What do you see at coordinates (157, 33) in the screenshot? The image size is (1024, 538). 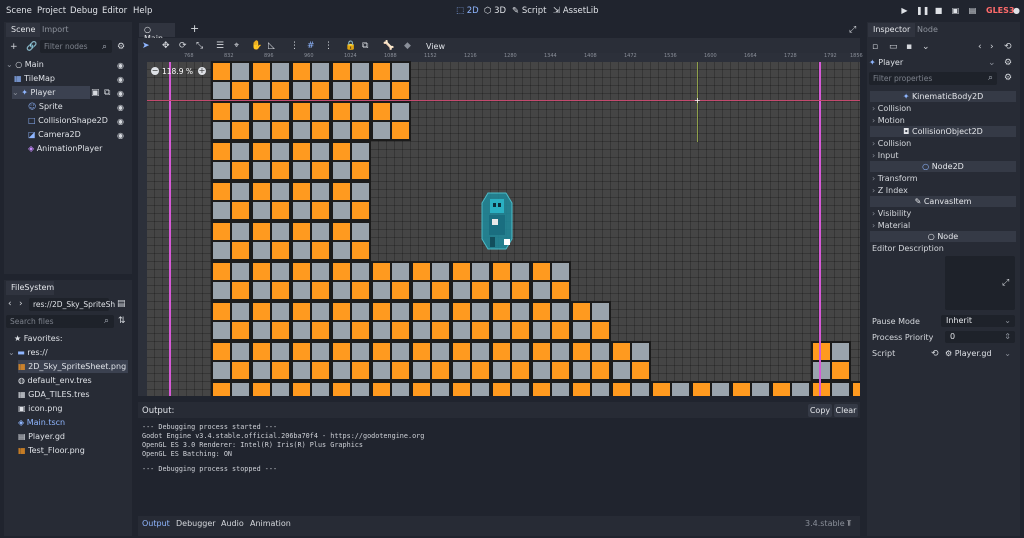 I see `tab-main: ○ Main` at bounding box center [157, 33].